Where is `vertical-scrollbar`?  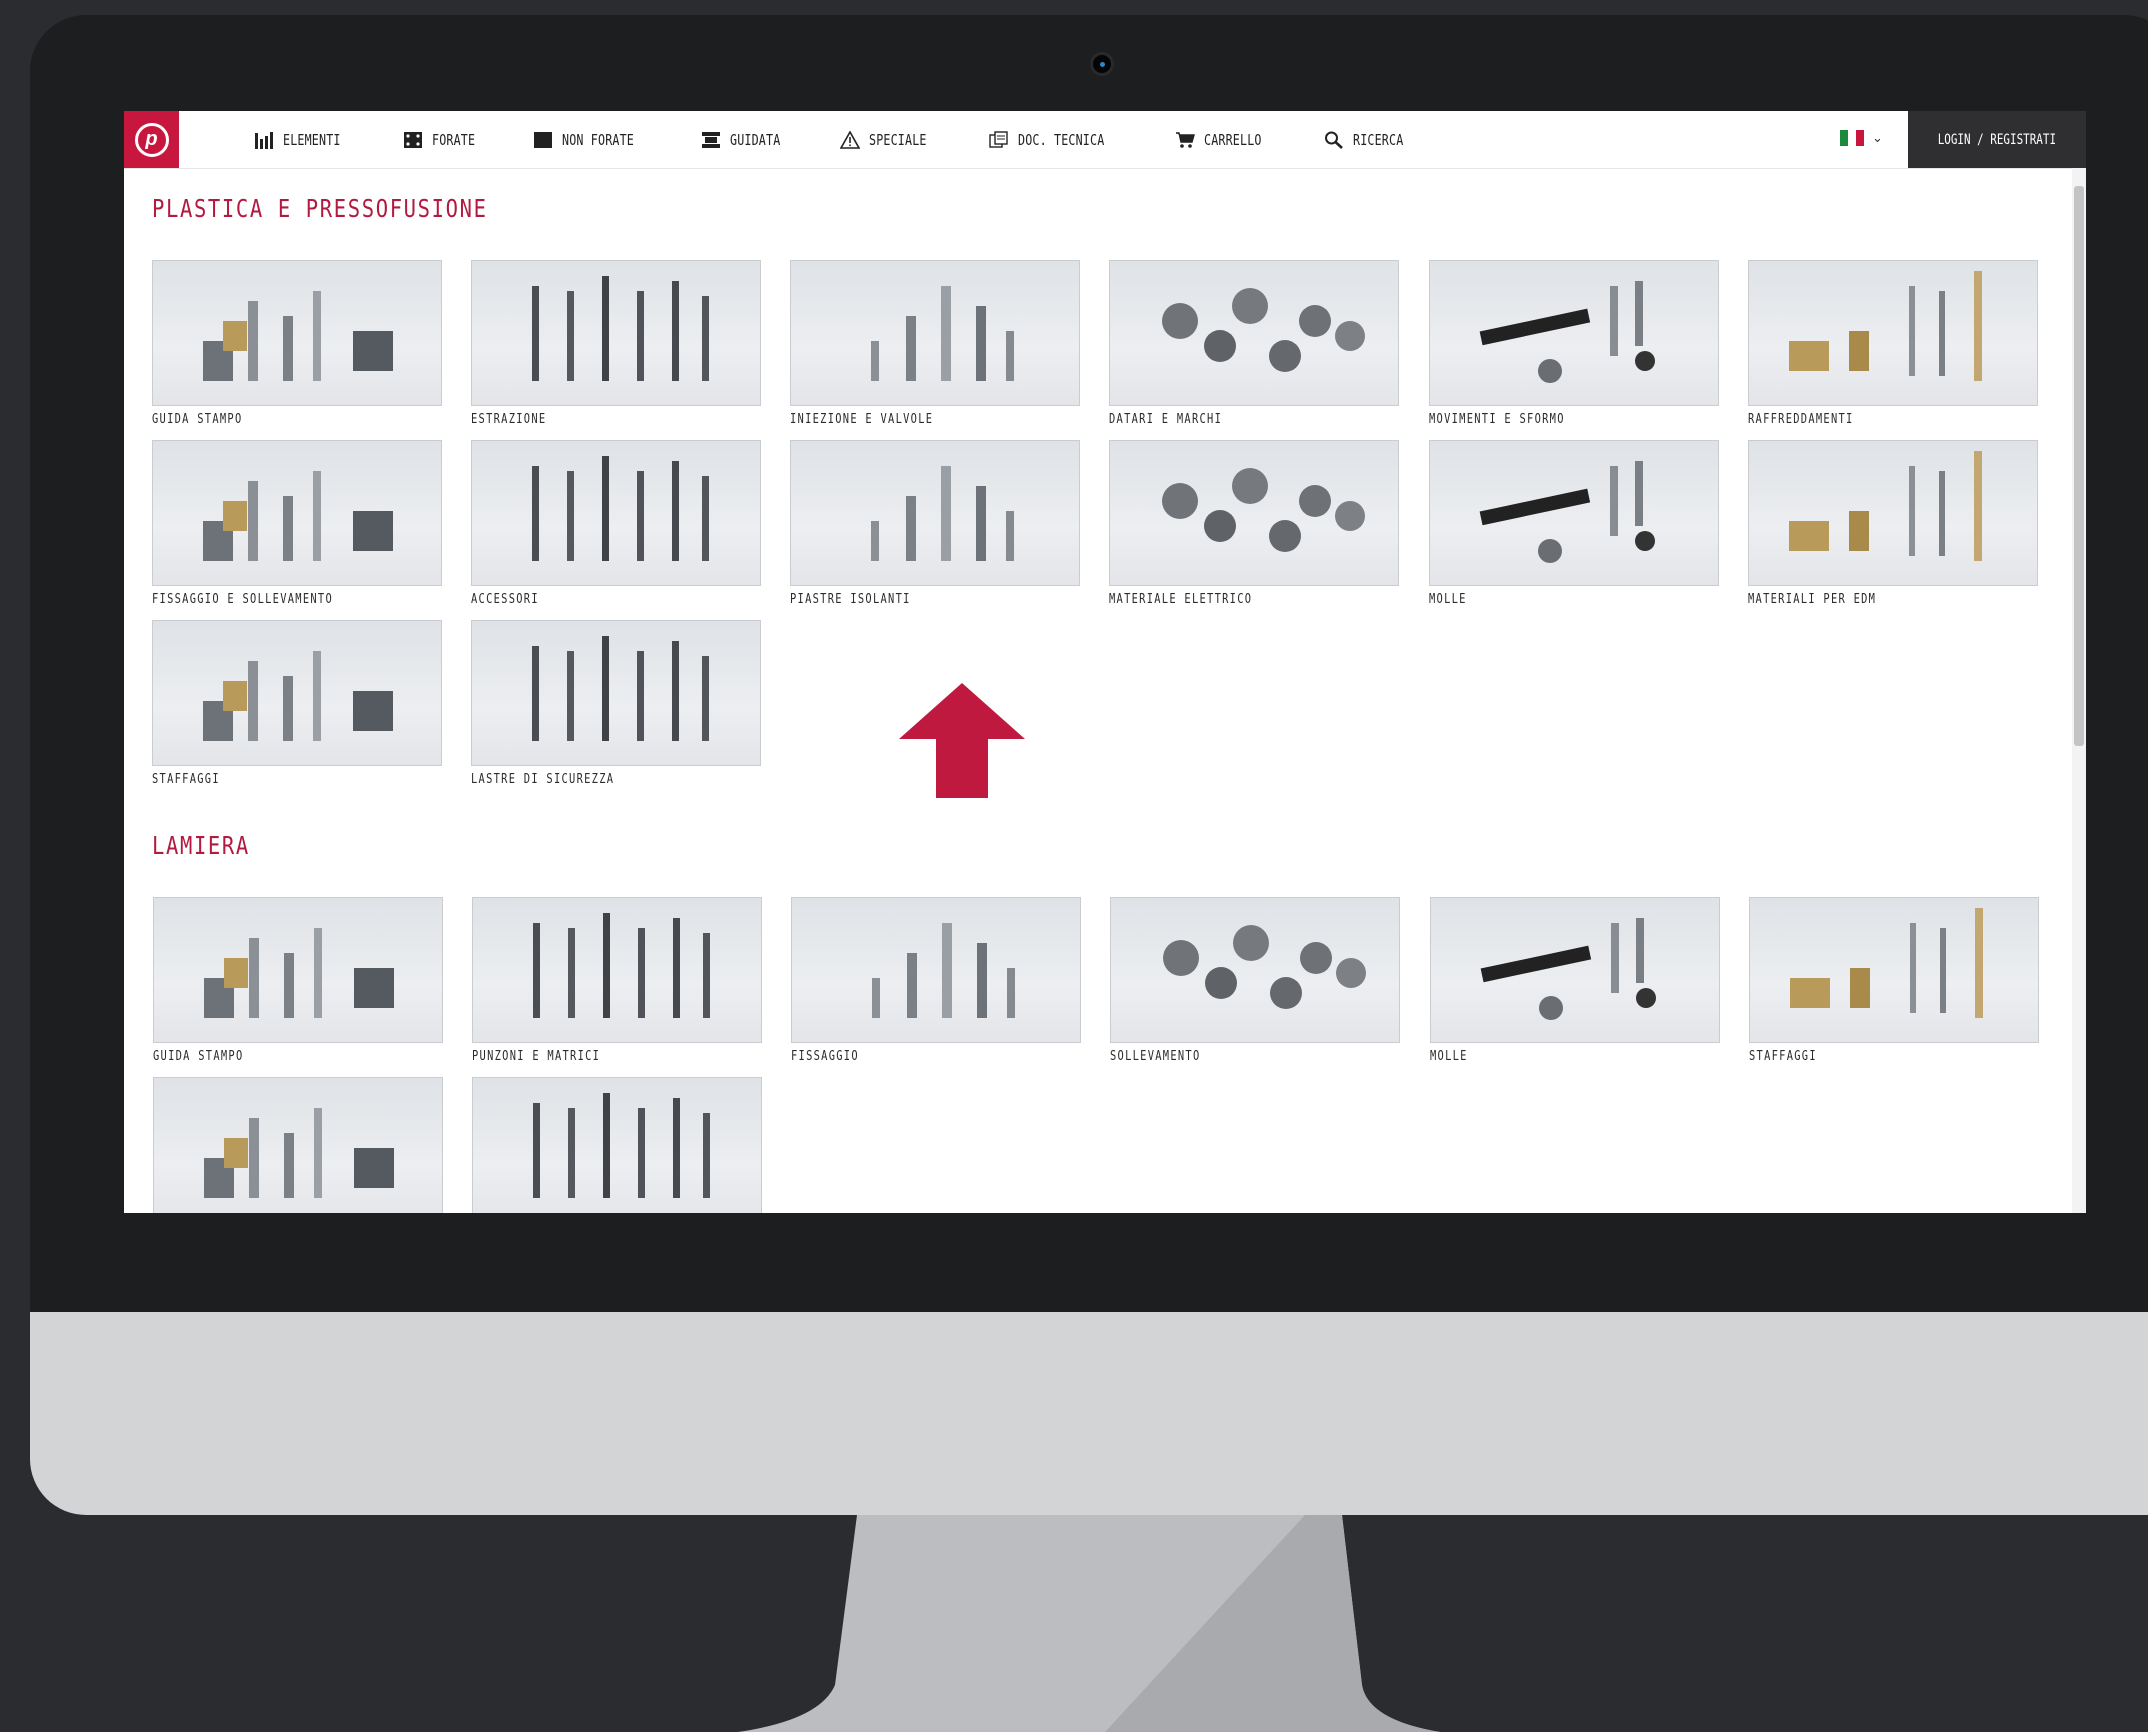
vertical-scrollbar is located at coordinates (2079, 690).